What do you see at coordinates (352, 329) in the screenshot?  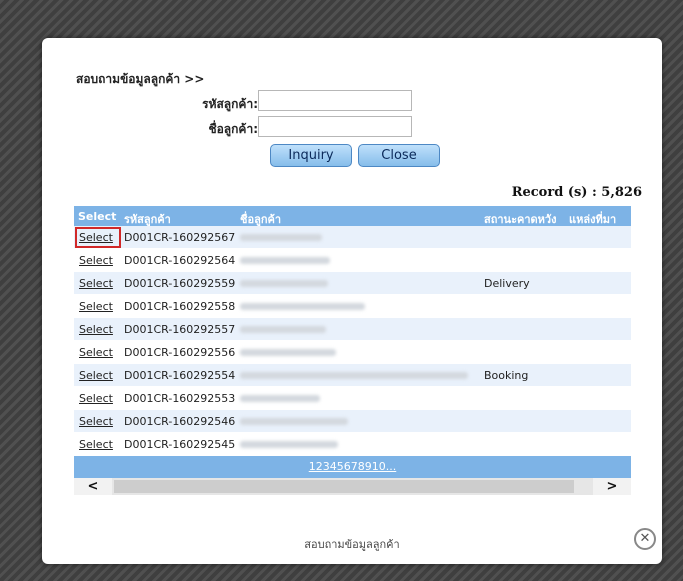 I see `table-row: Select D001CR-160292557` at bounding box center [352, 329].